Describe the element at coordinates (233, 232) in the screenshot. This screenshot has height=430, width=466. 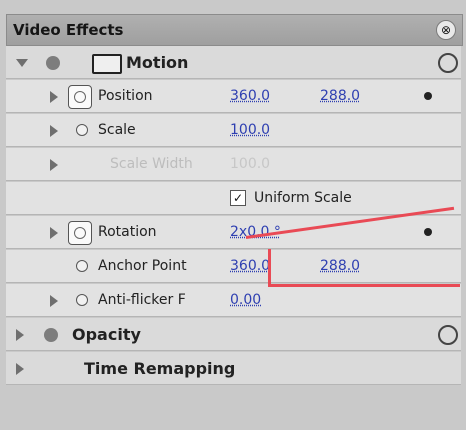
I see `rotation-row: Rotation 2x0.0 °` at that location.